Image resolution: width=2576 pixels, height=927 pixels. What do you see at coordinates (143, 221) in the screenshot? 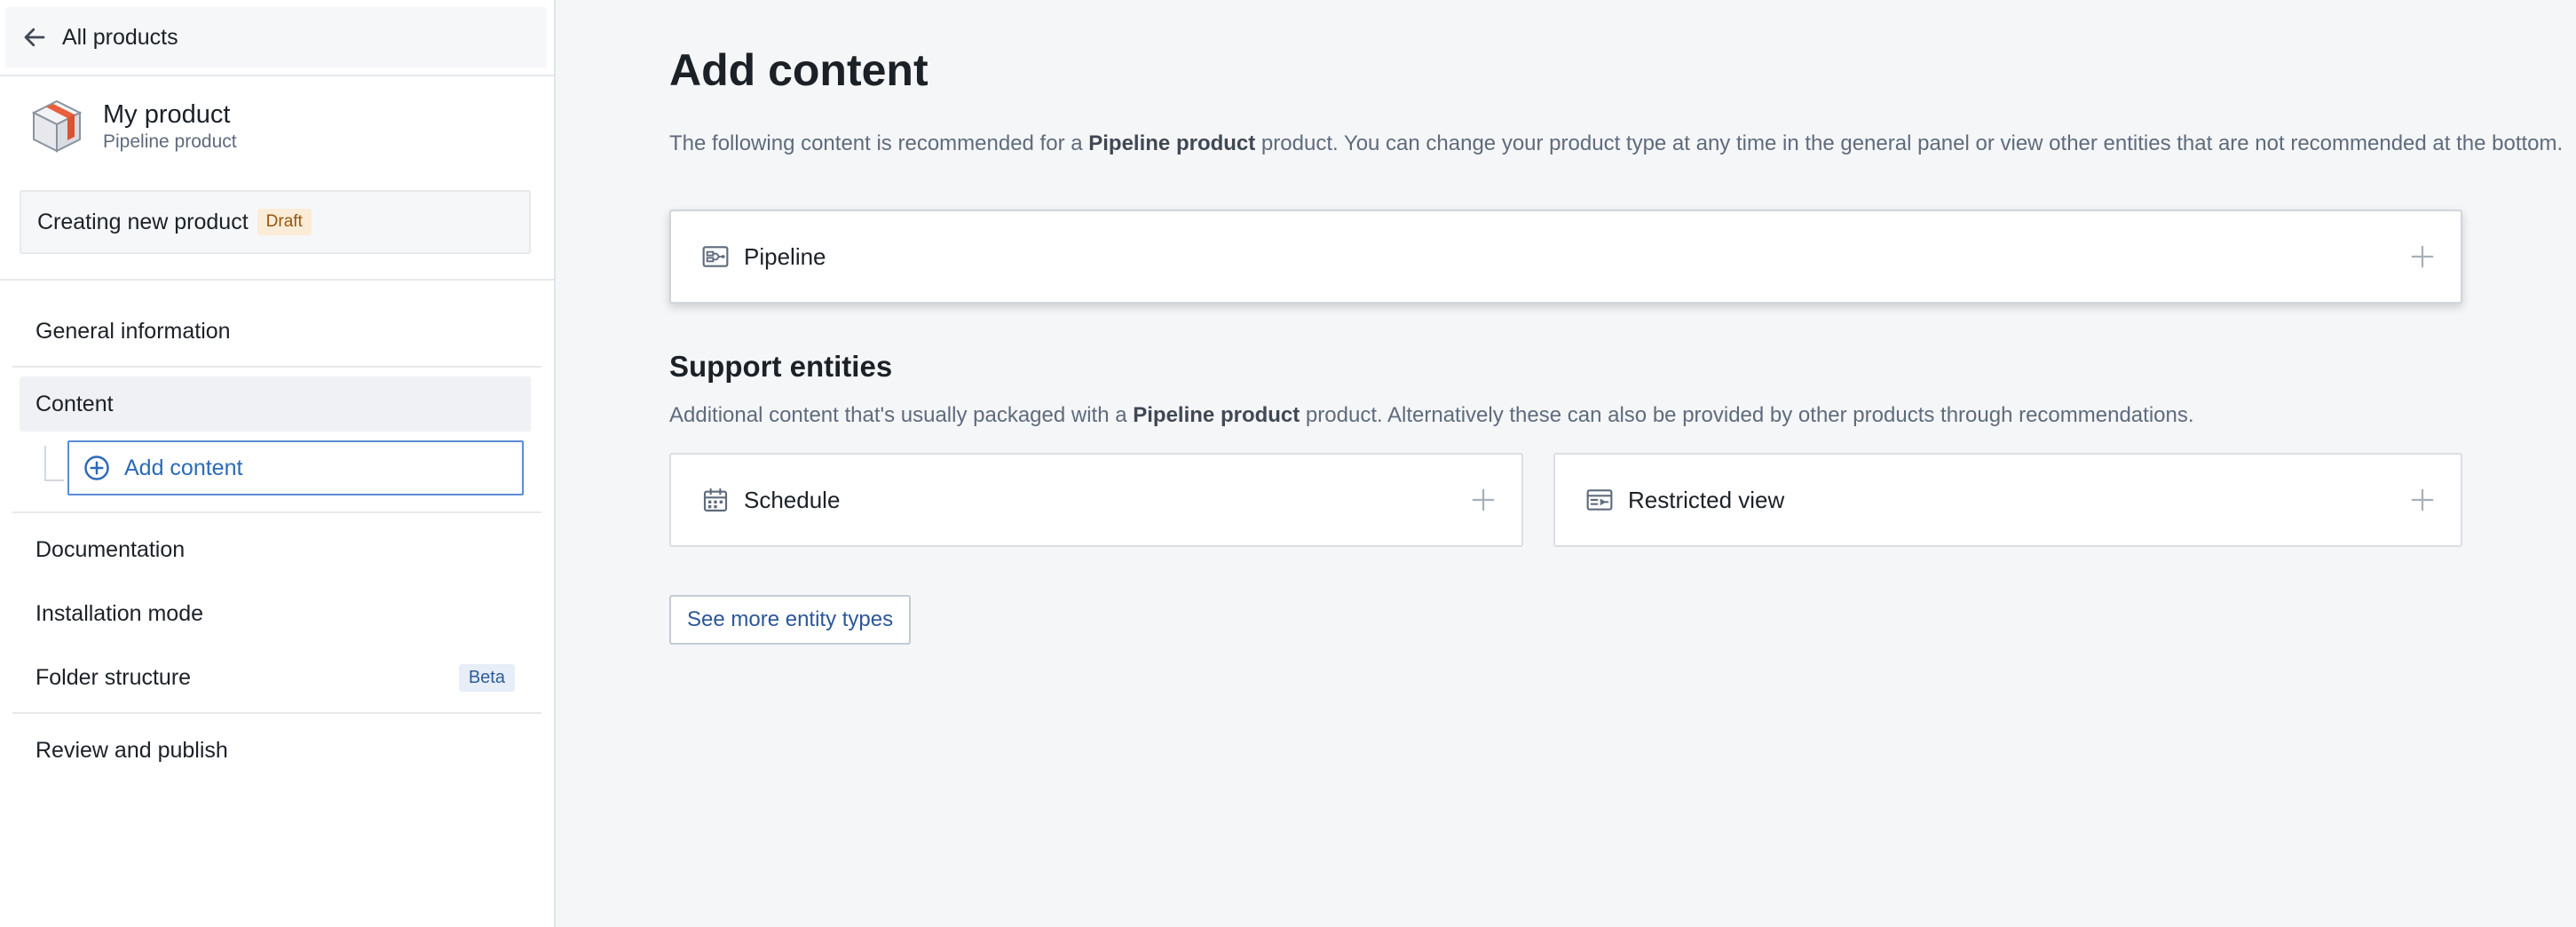
I see `status-label: Creating new product` at bounding box center [143, 221].